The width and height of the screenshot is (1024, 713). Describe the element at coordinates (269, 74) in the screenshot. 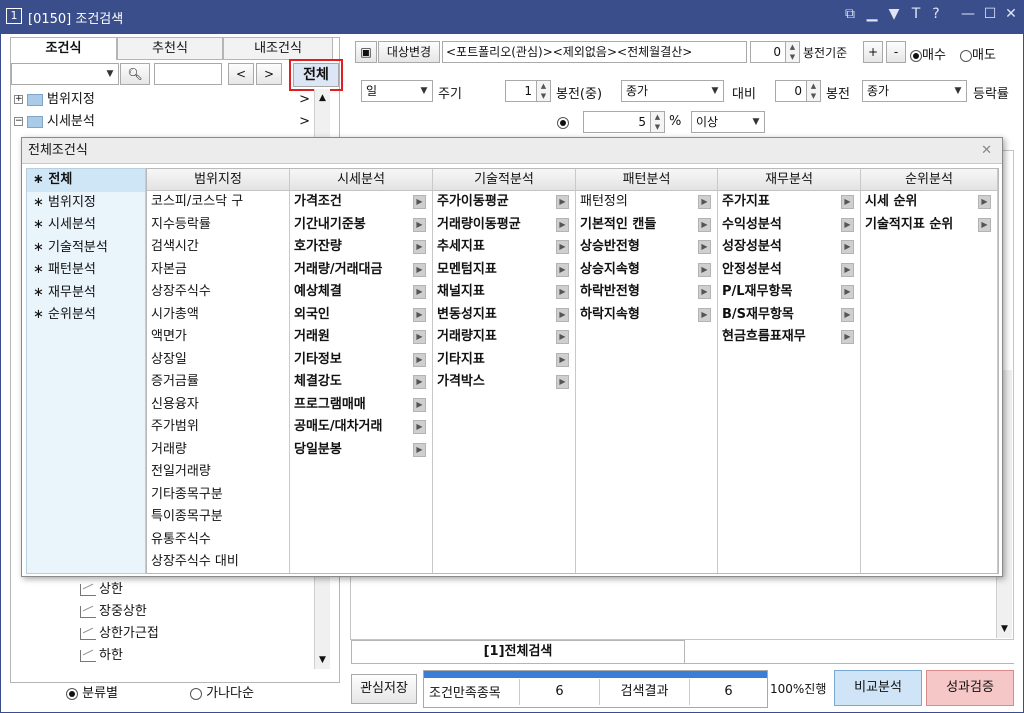

I see `next-button: >` at that location.